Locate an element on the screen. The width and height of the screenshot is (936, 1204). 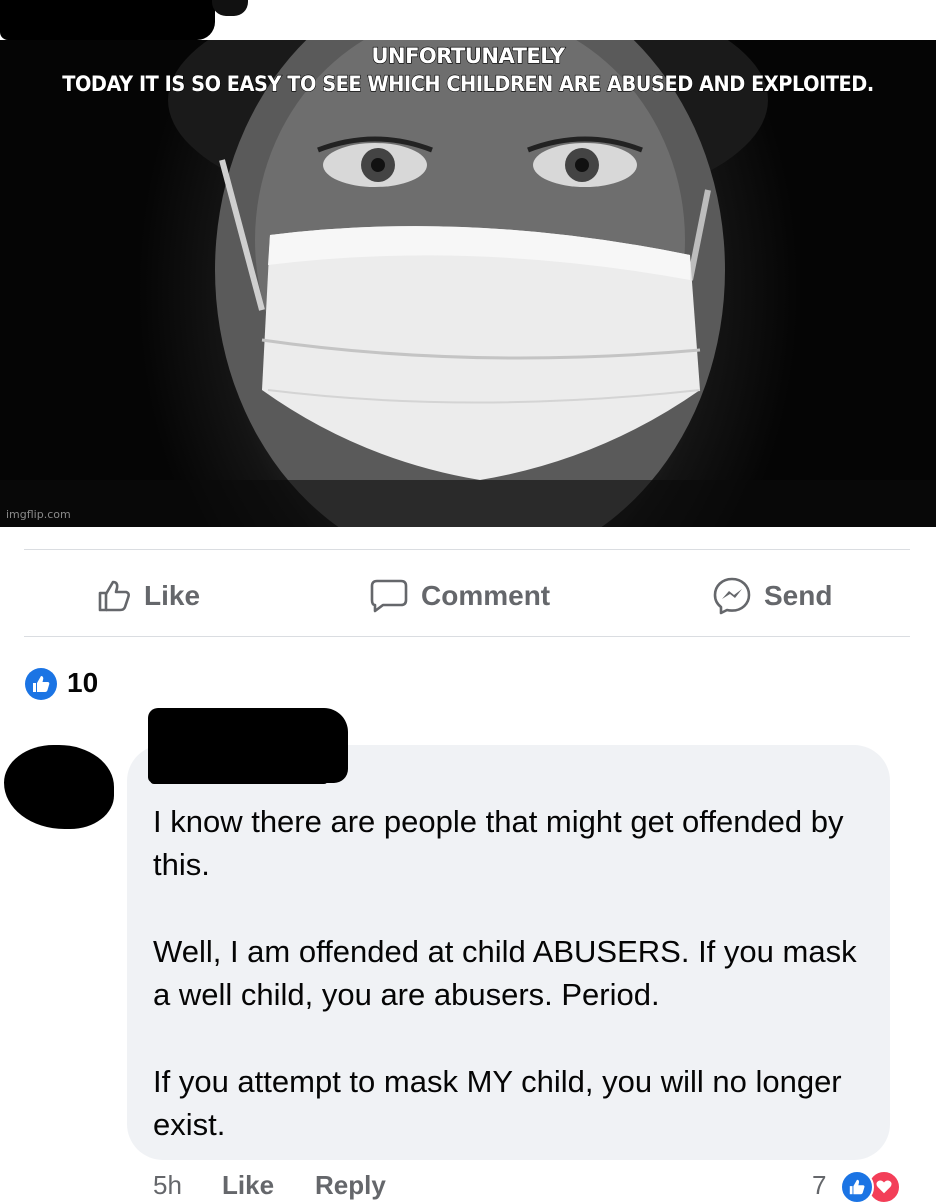
like-reaction-icon is located at coordinates (41, 684).